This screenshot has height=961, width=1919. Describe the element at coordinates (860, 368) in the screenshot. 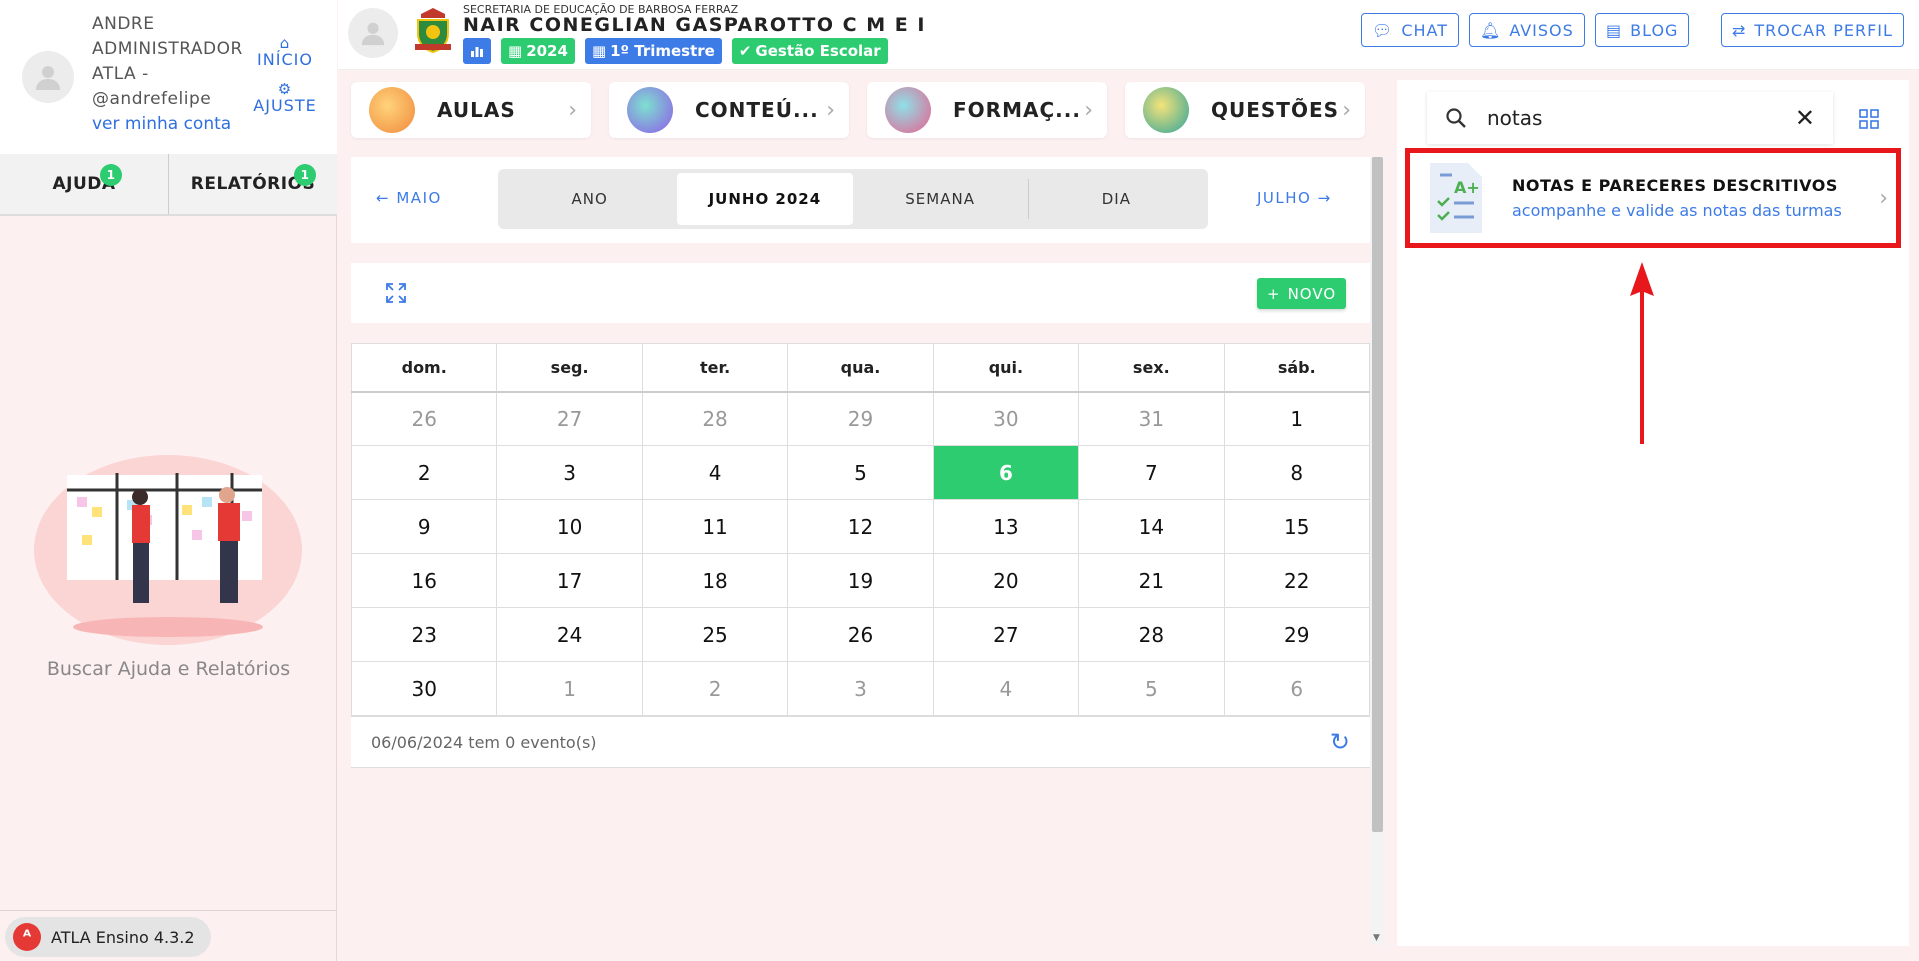

I see `weekday-header-row: dom. seg. ter. qua. qui. sex. sáb.` at that location.